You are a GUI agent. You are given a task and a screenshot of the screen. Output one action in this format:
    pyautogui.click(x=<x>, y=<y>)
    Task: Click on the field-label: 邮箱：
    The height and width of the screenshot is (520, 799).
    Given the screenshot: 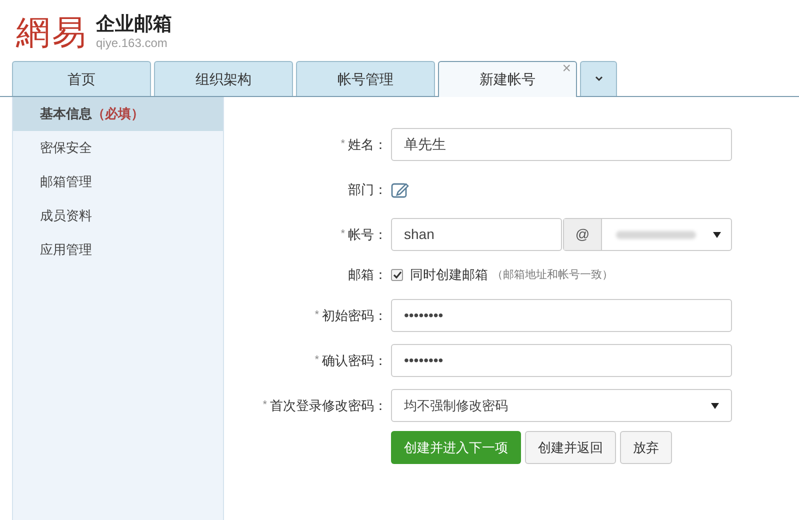 What is the action you would take?
    pyautogui.click(x=367, y=275)
    